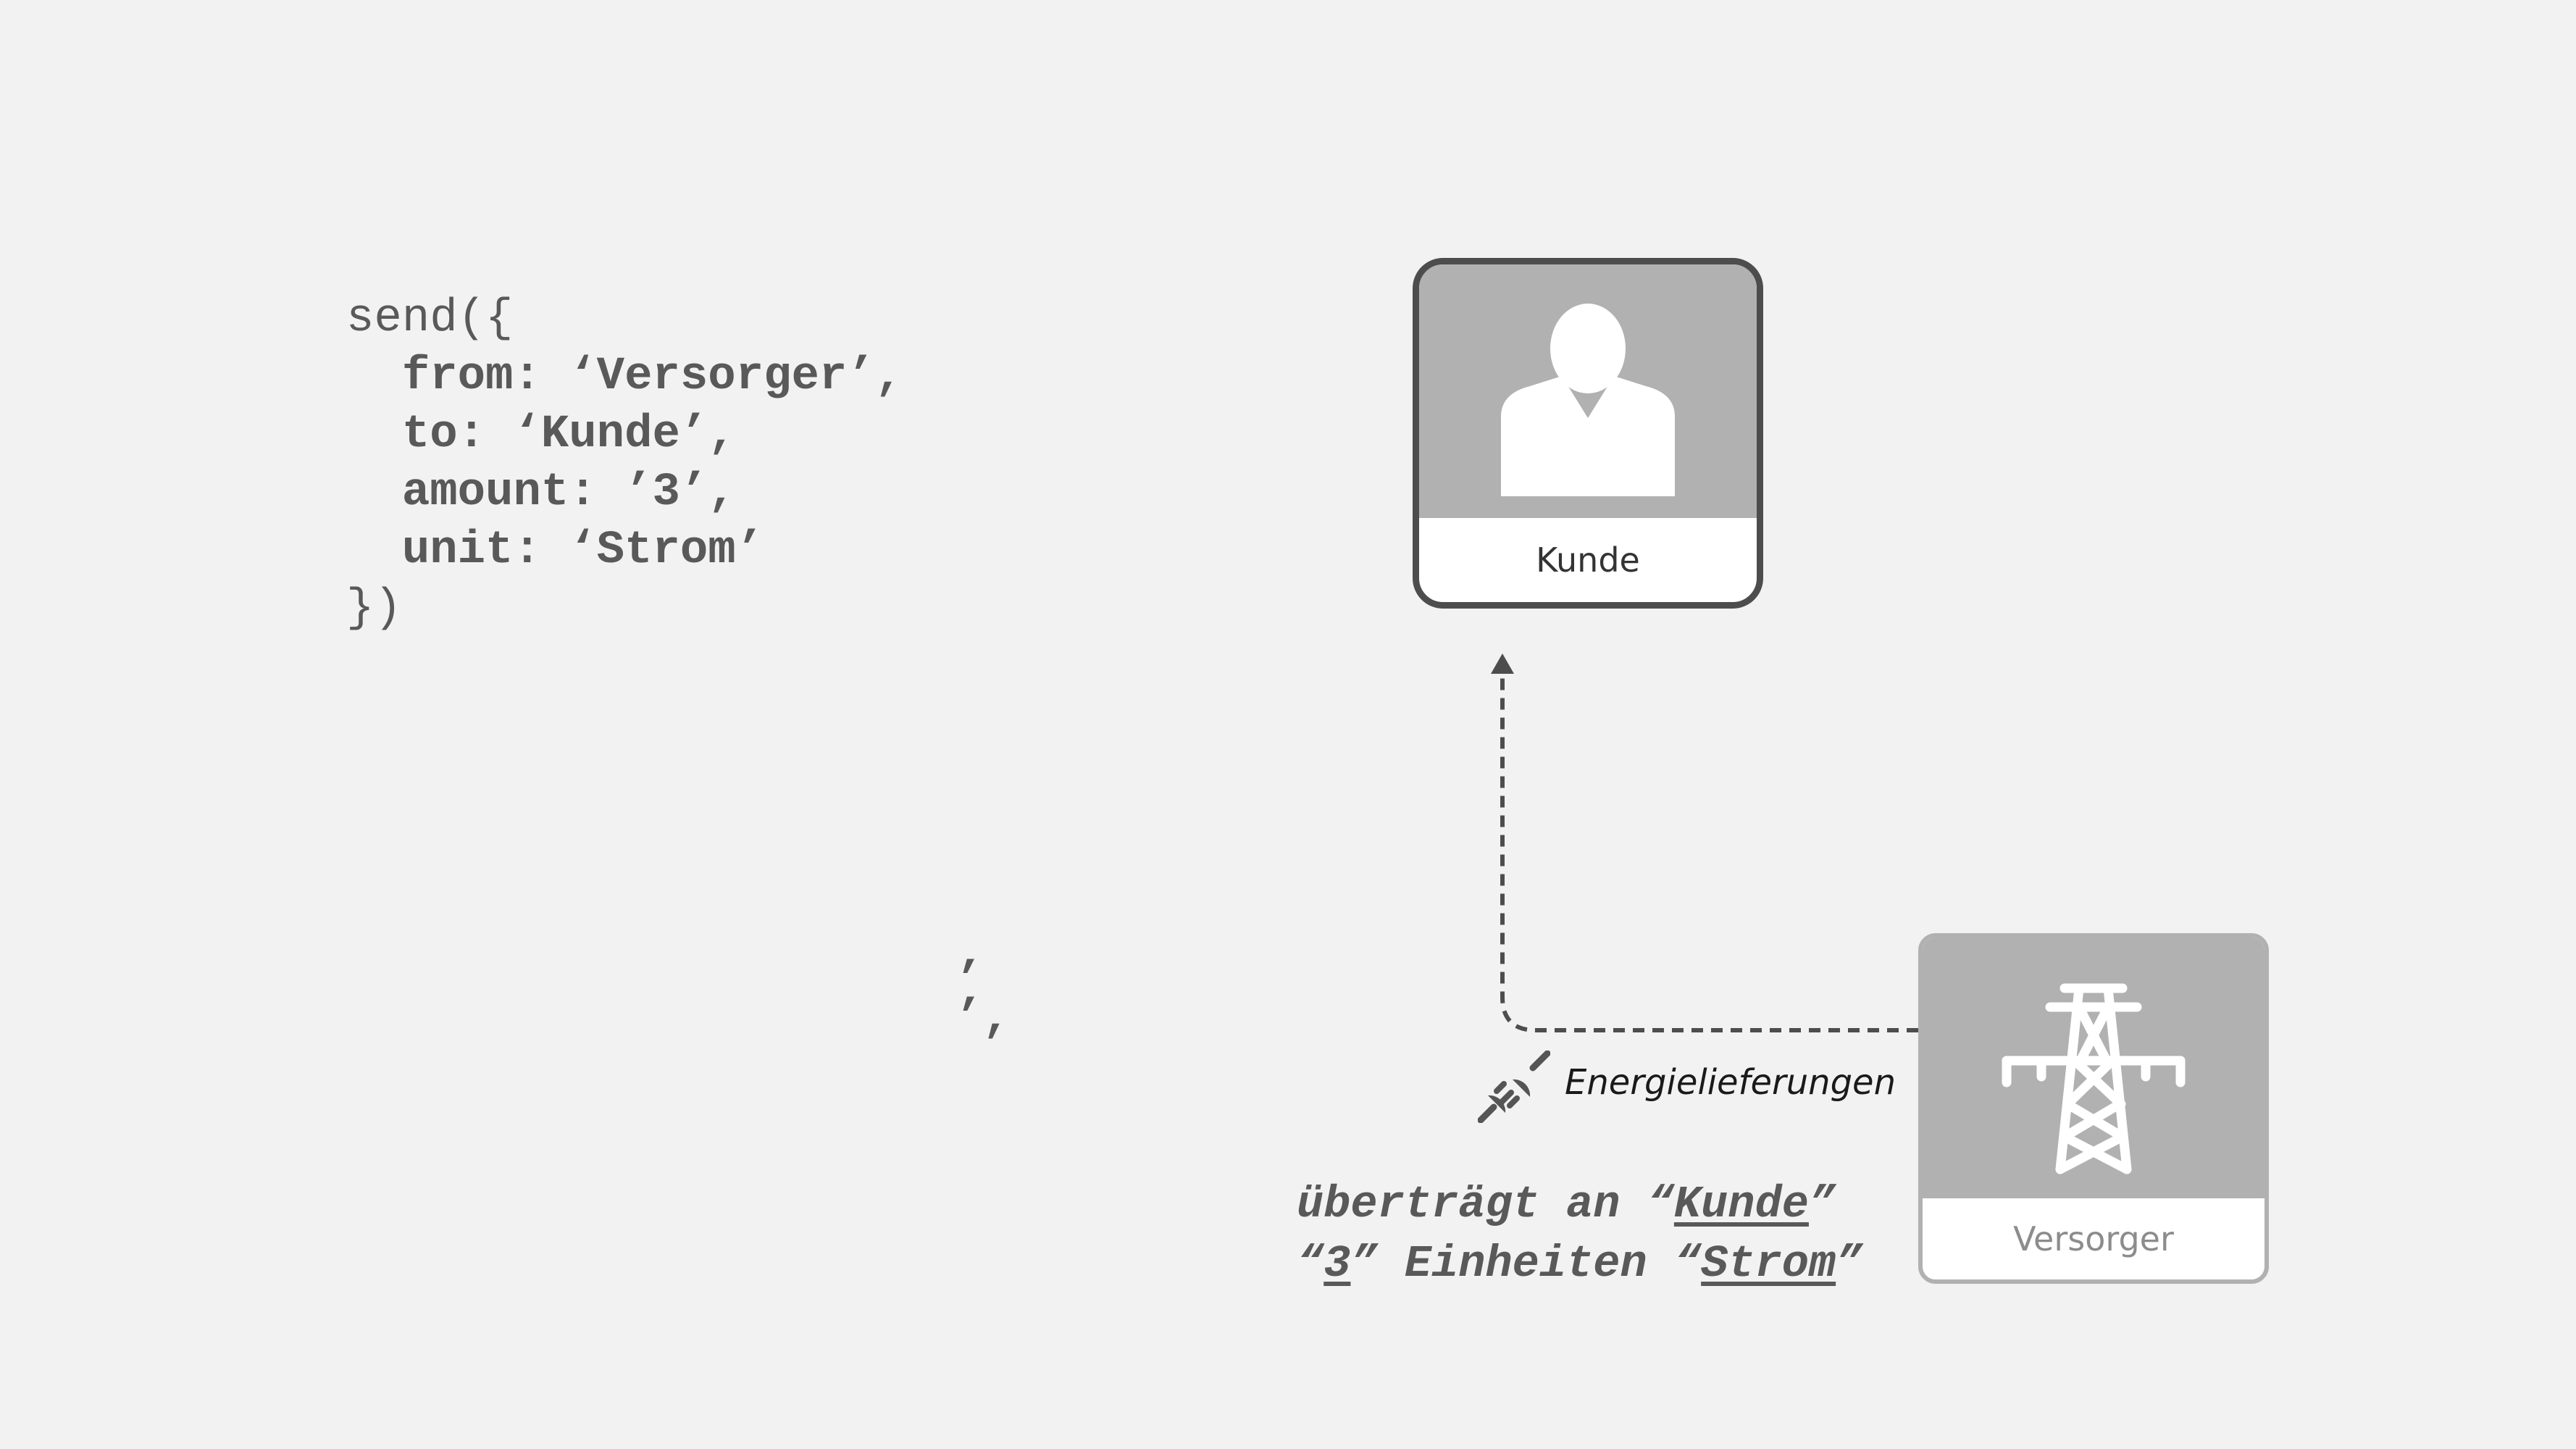 The image size is (2576, 1449). Describe the element at coordinates (1741, 1204) in the screenshot. I see `caption-target: Kunde` at that location.